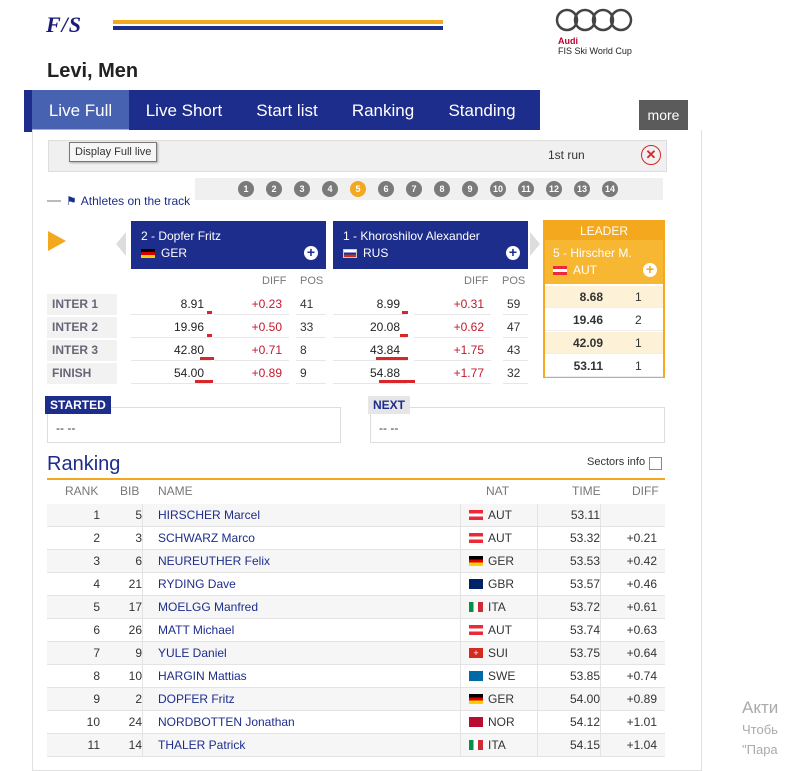  What do you see at coordinates (498, 189) in the screenshot?
I see `bib-button: 10` at bounding box center [498, 189].